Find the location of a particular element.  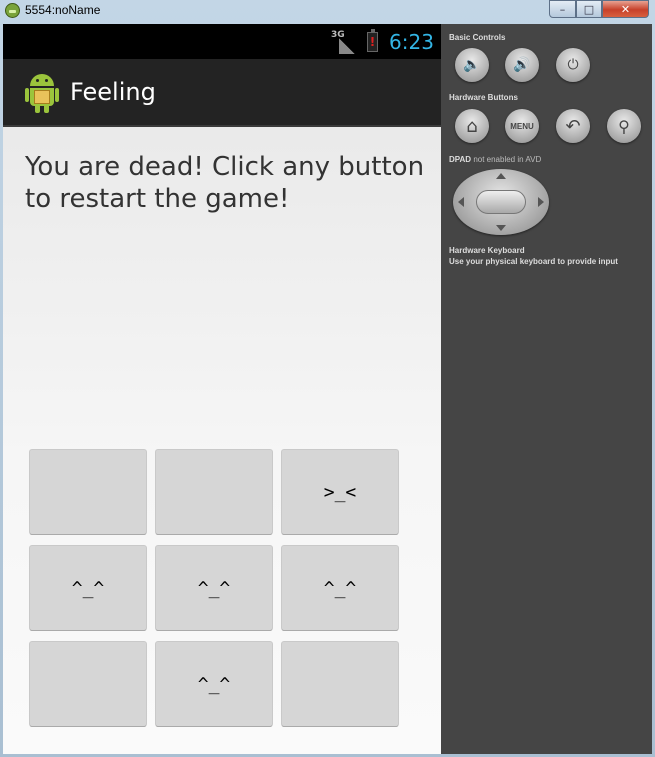

search-icon: ⚲ is located at coordinates (624, 126).